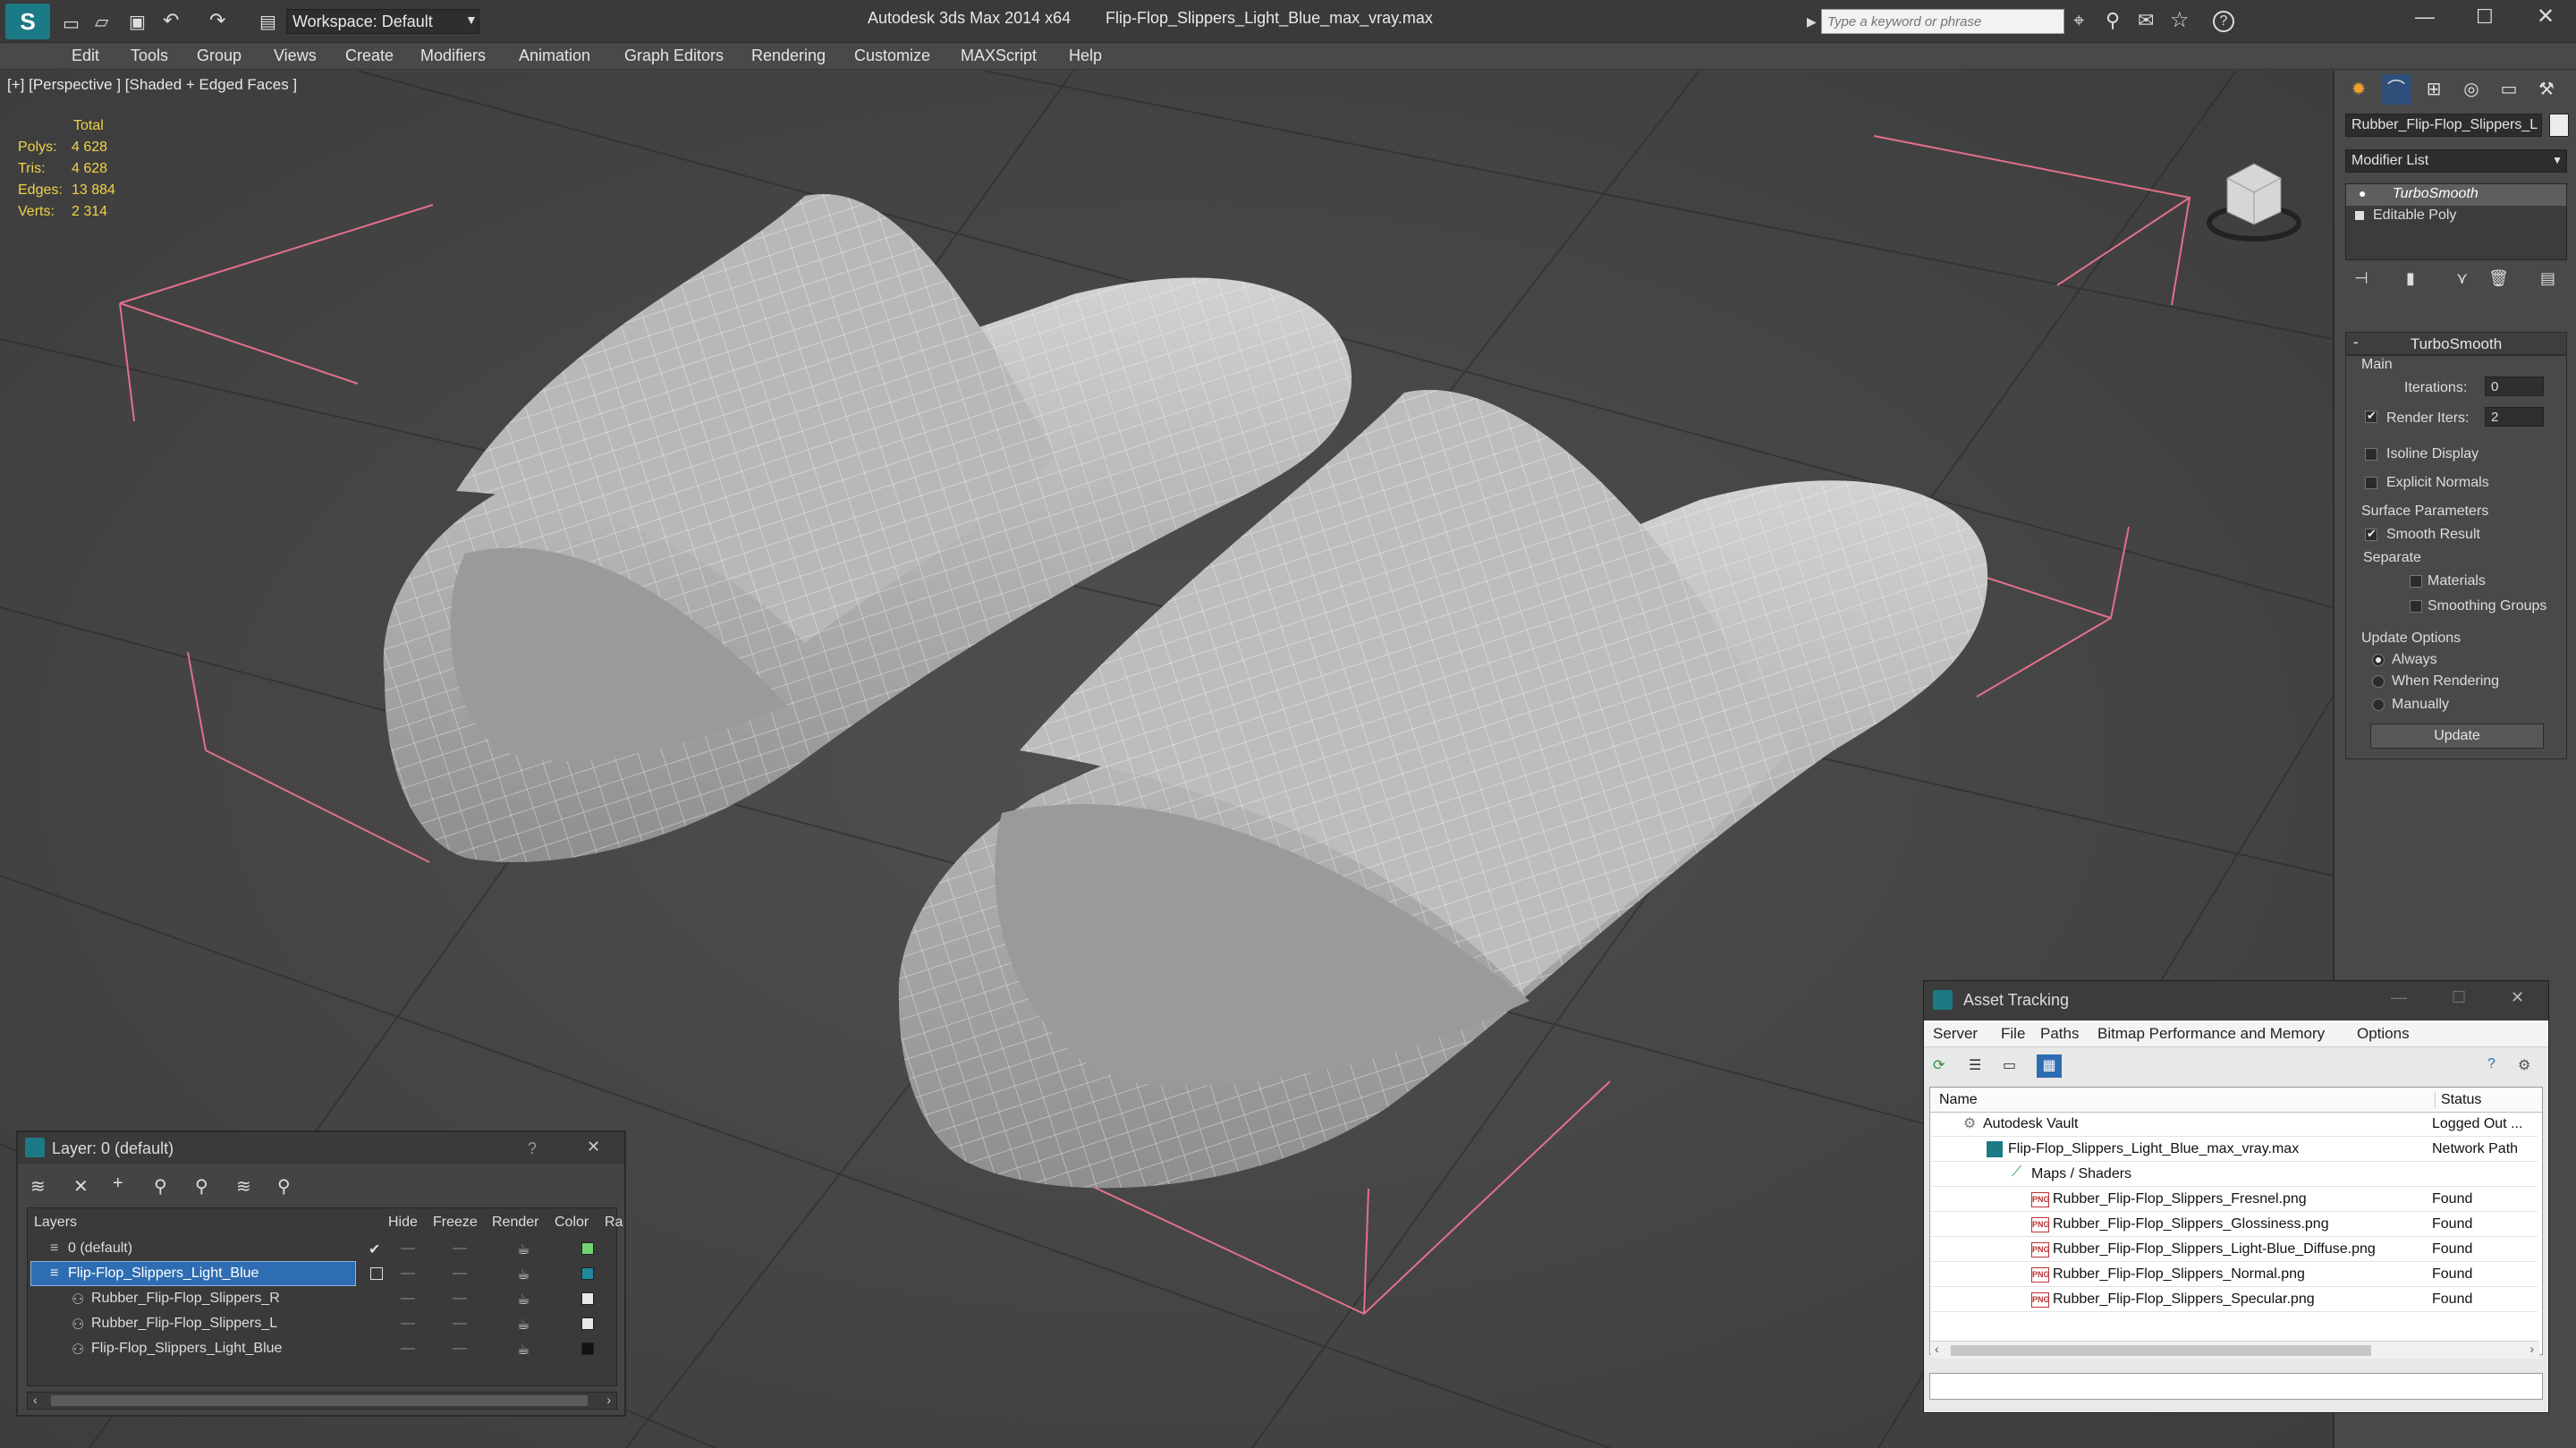  Describe the element at coordinates (1975, 1065) in the screenshot. I see `list-view-icon: ☰` at that location.